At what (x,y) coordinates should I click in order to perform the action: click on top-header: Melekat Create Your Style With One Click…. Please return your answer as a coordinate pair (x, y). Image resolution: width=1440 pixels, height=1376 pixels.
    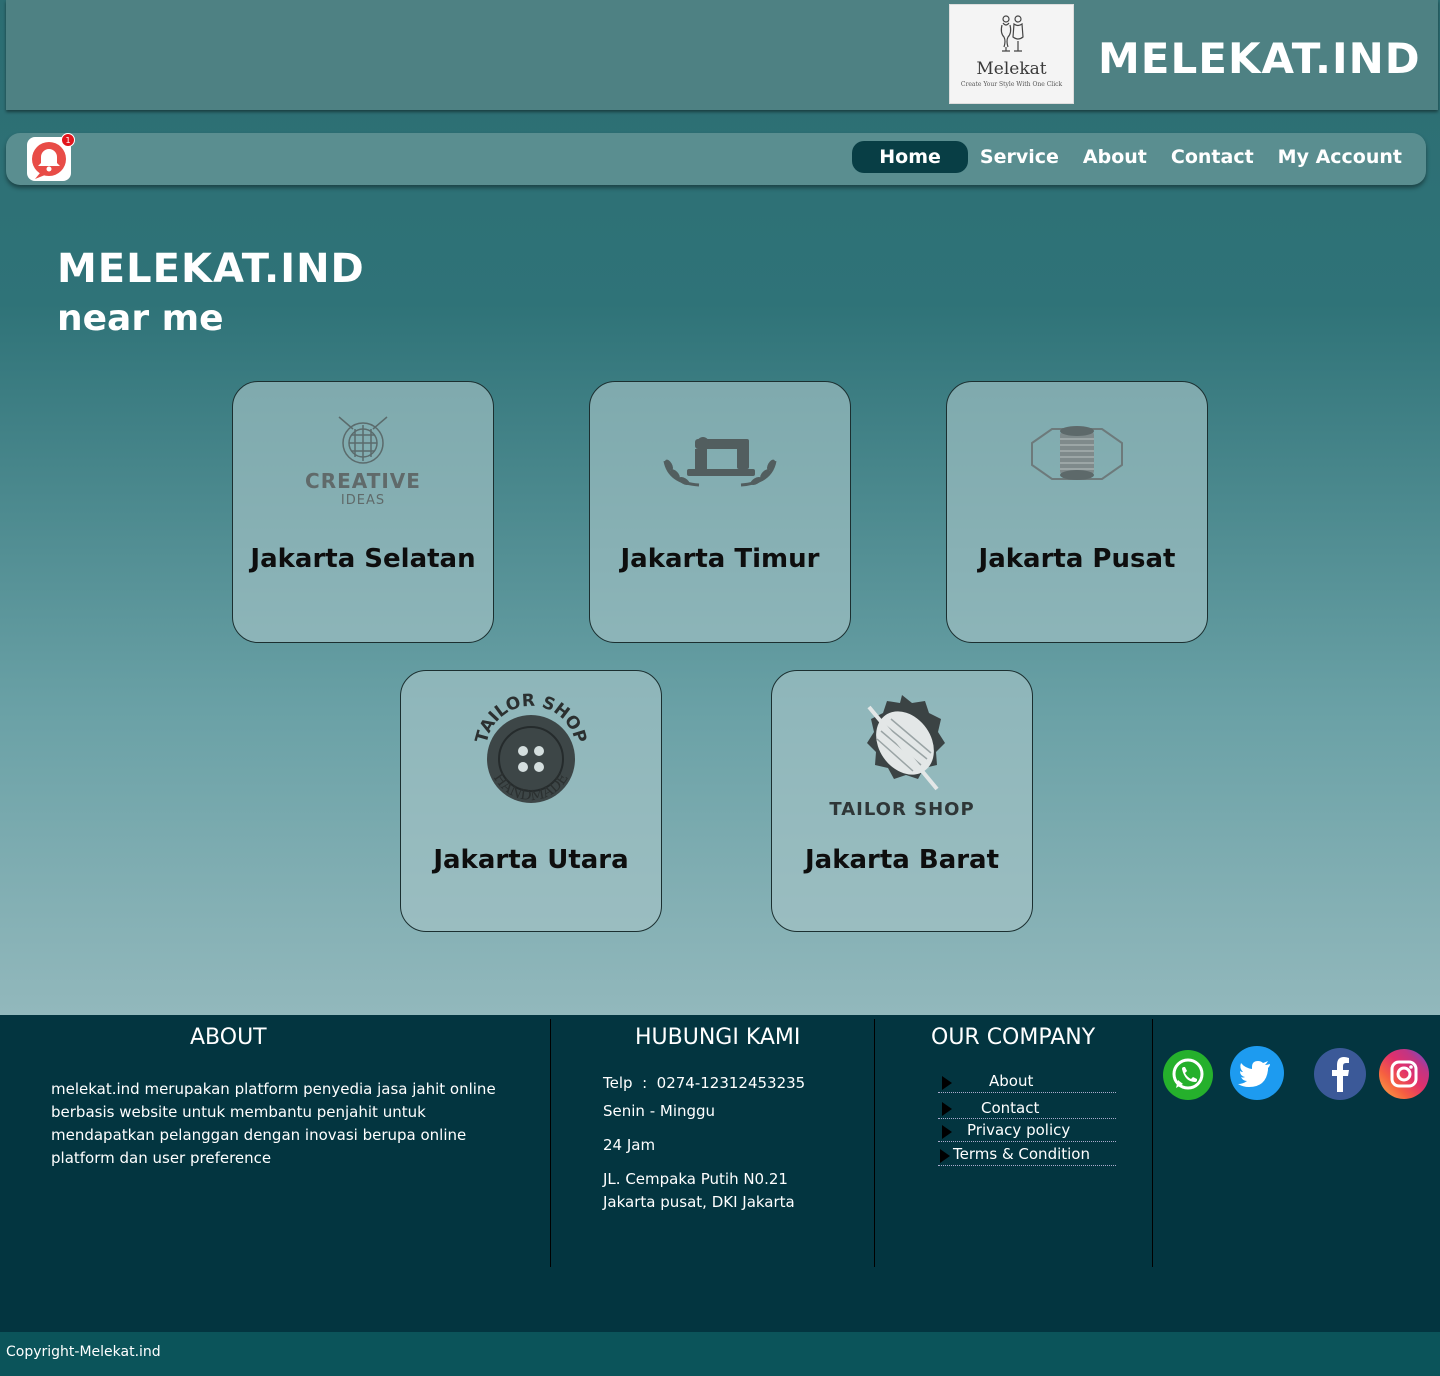
    Looking at the image, I should click on (722, 55).